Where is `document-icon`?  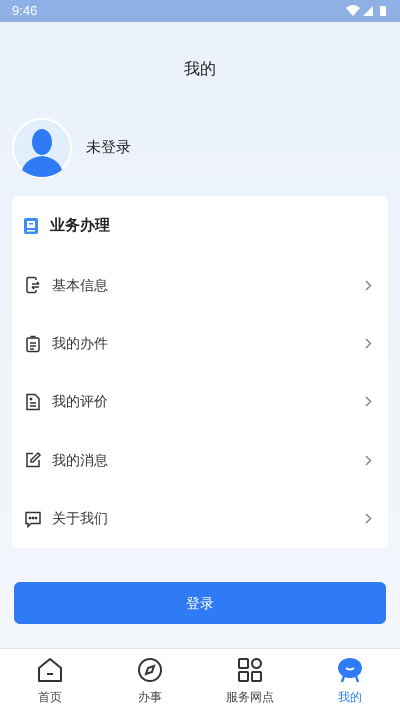
document-icon is located at coordinates (33, 401).